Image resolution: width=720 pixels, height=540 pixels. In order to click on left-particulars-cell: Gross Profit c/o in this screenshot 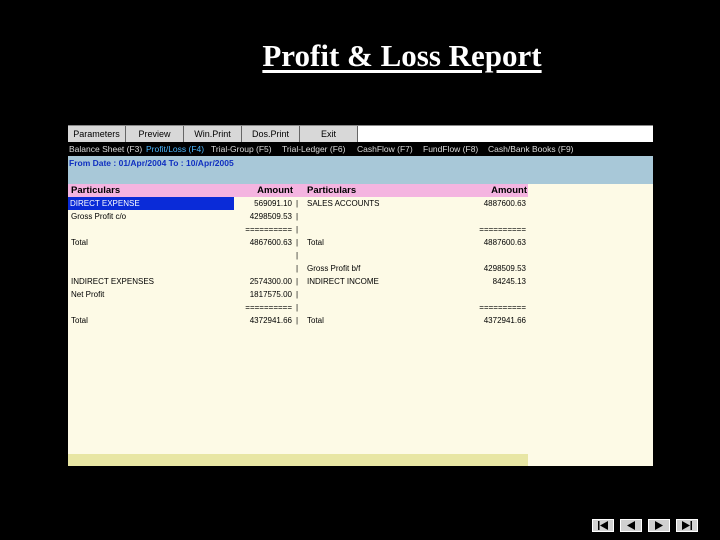, I will do `click(99, 216)`.